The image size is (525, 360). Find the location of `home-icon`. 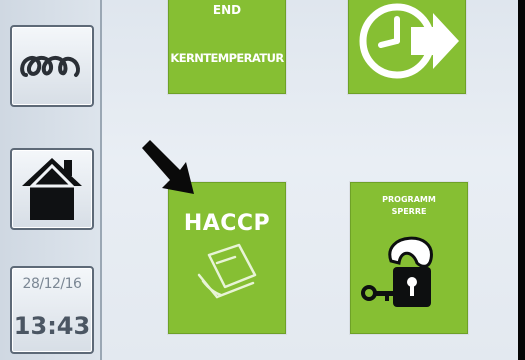

home-icon is located at coordinates (52, 189).